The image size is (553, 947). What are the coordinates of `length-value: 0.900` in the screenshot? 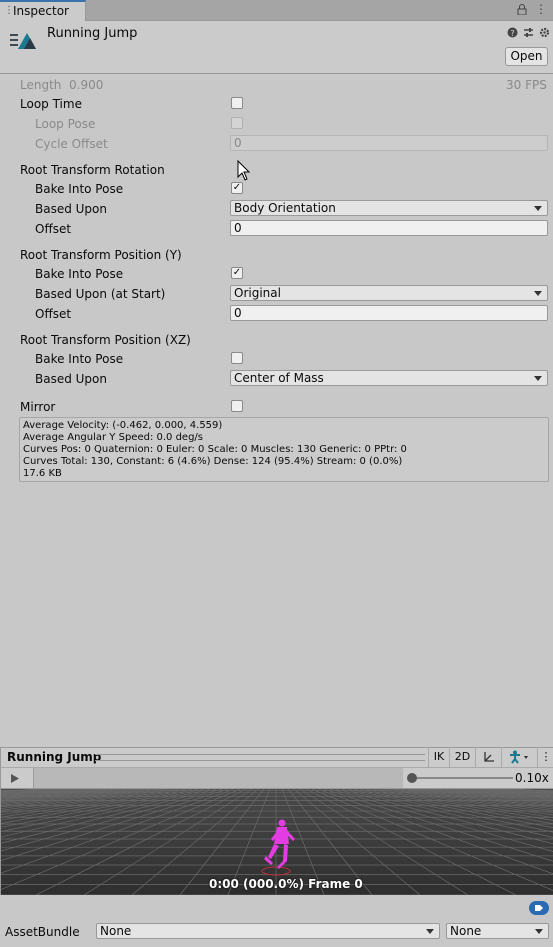 It's located at (86, 85).